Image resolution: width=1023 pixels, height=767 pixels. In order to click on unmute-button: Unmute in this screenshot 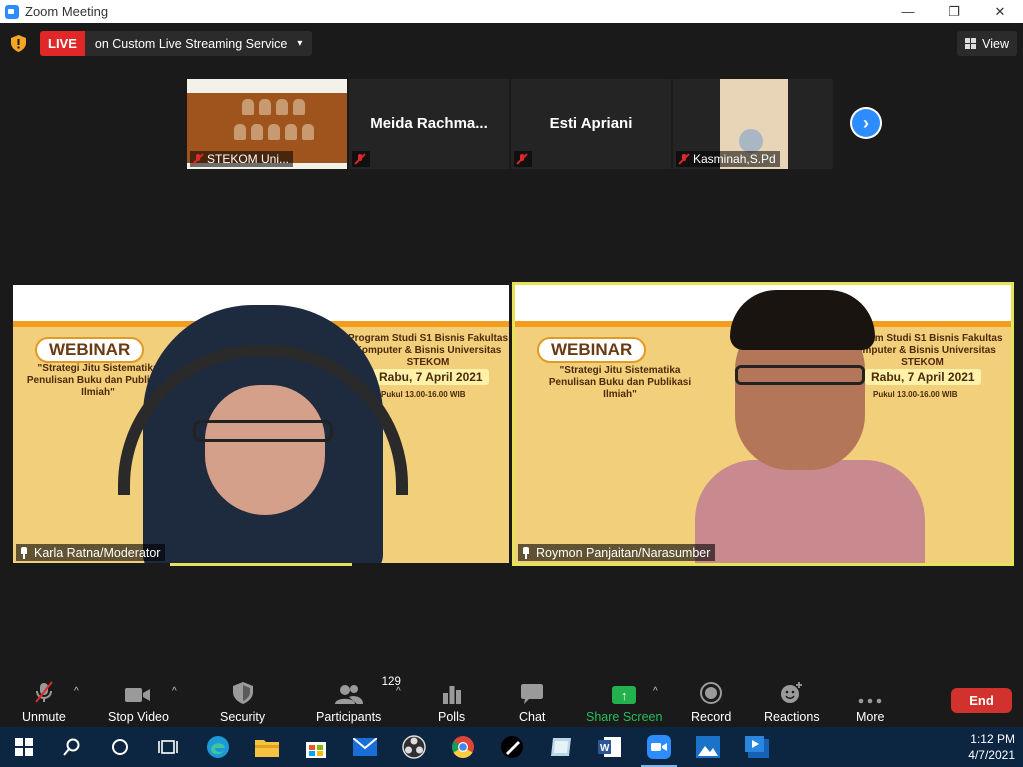, I will do `click(44, 702)`.